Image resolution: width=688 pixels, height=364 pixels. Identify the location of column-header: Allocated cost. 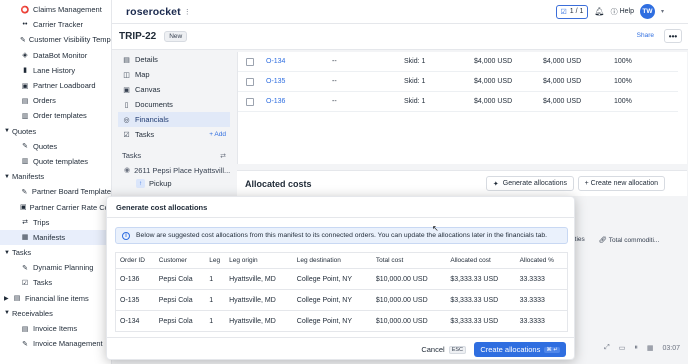
(481, 260).